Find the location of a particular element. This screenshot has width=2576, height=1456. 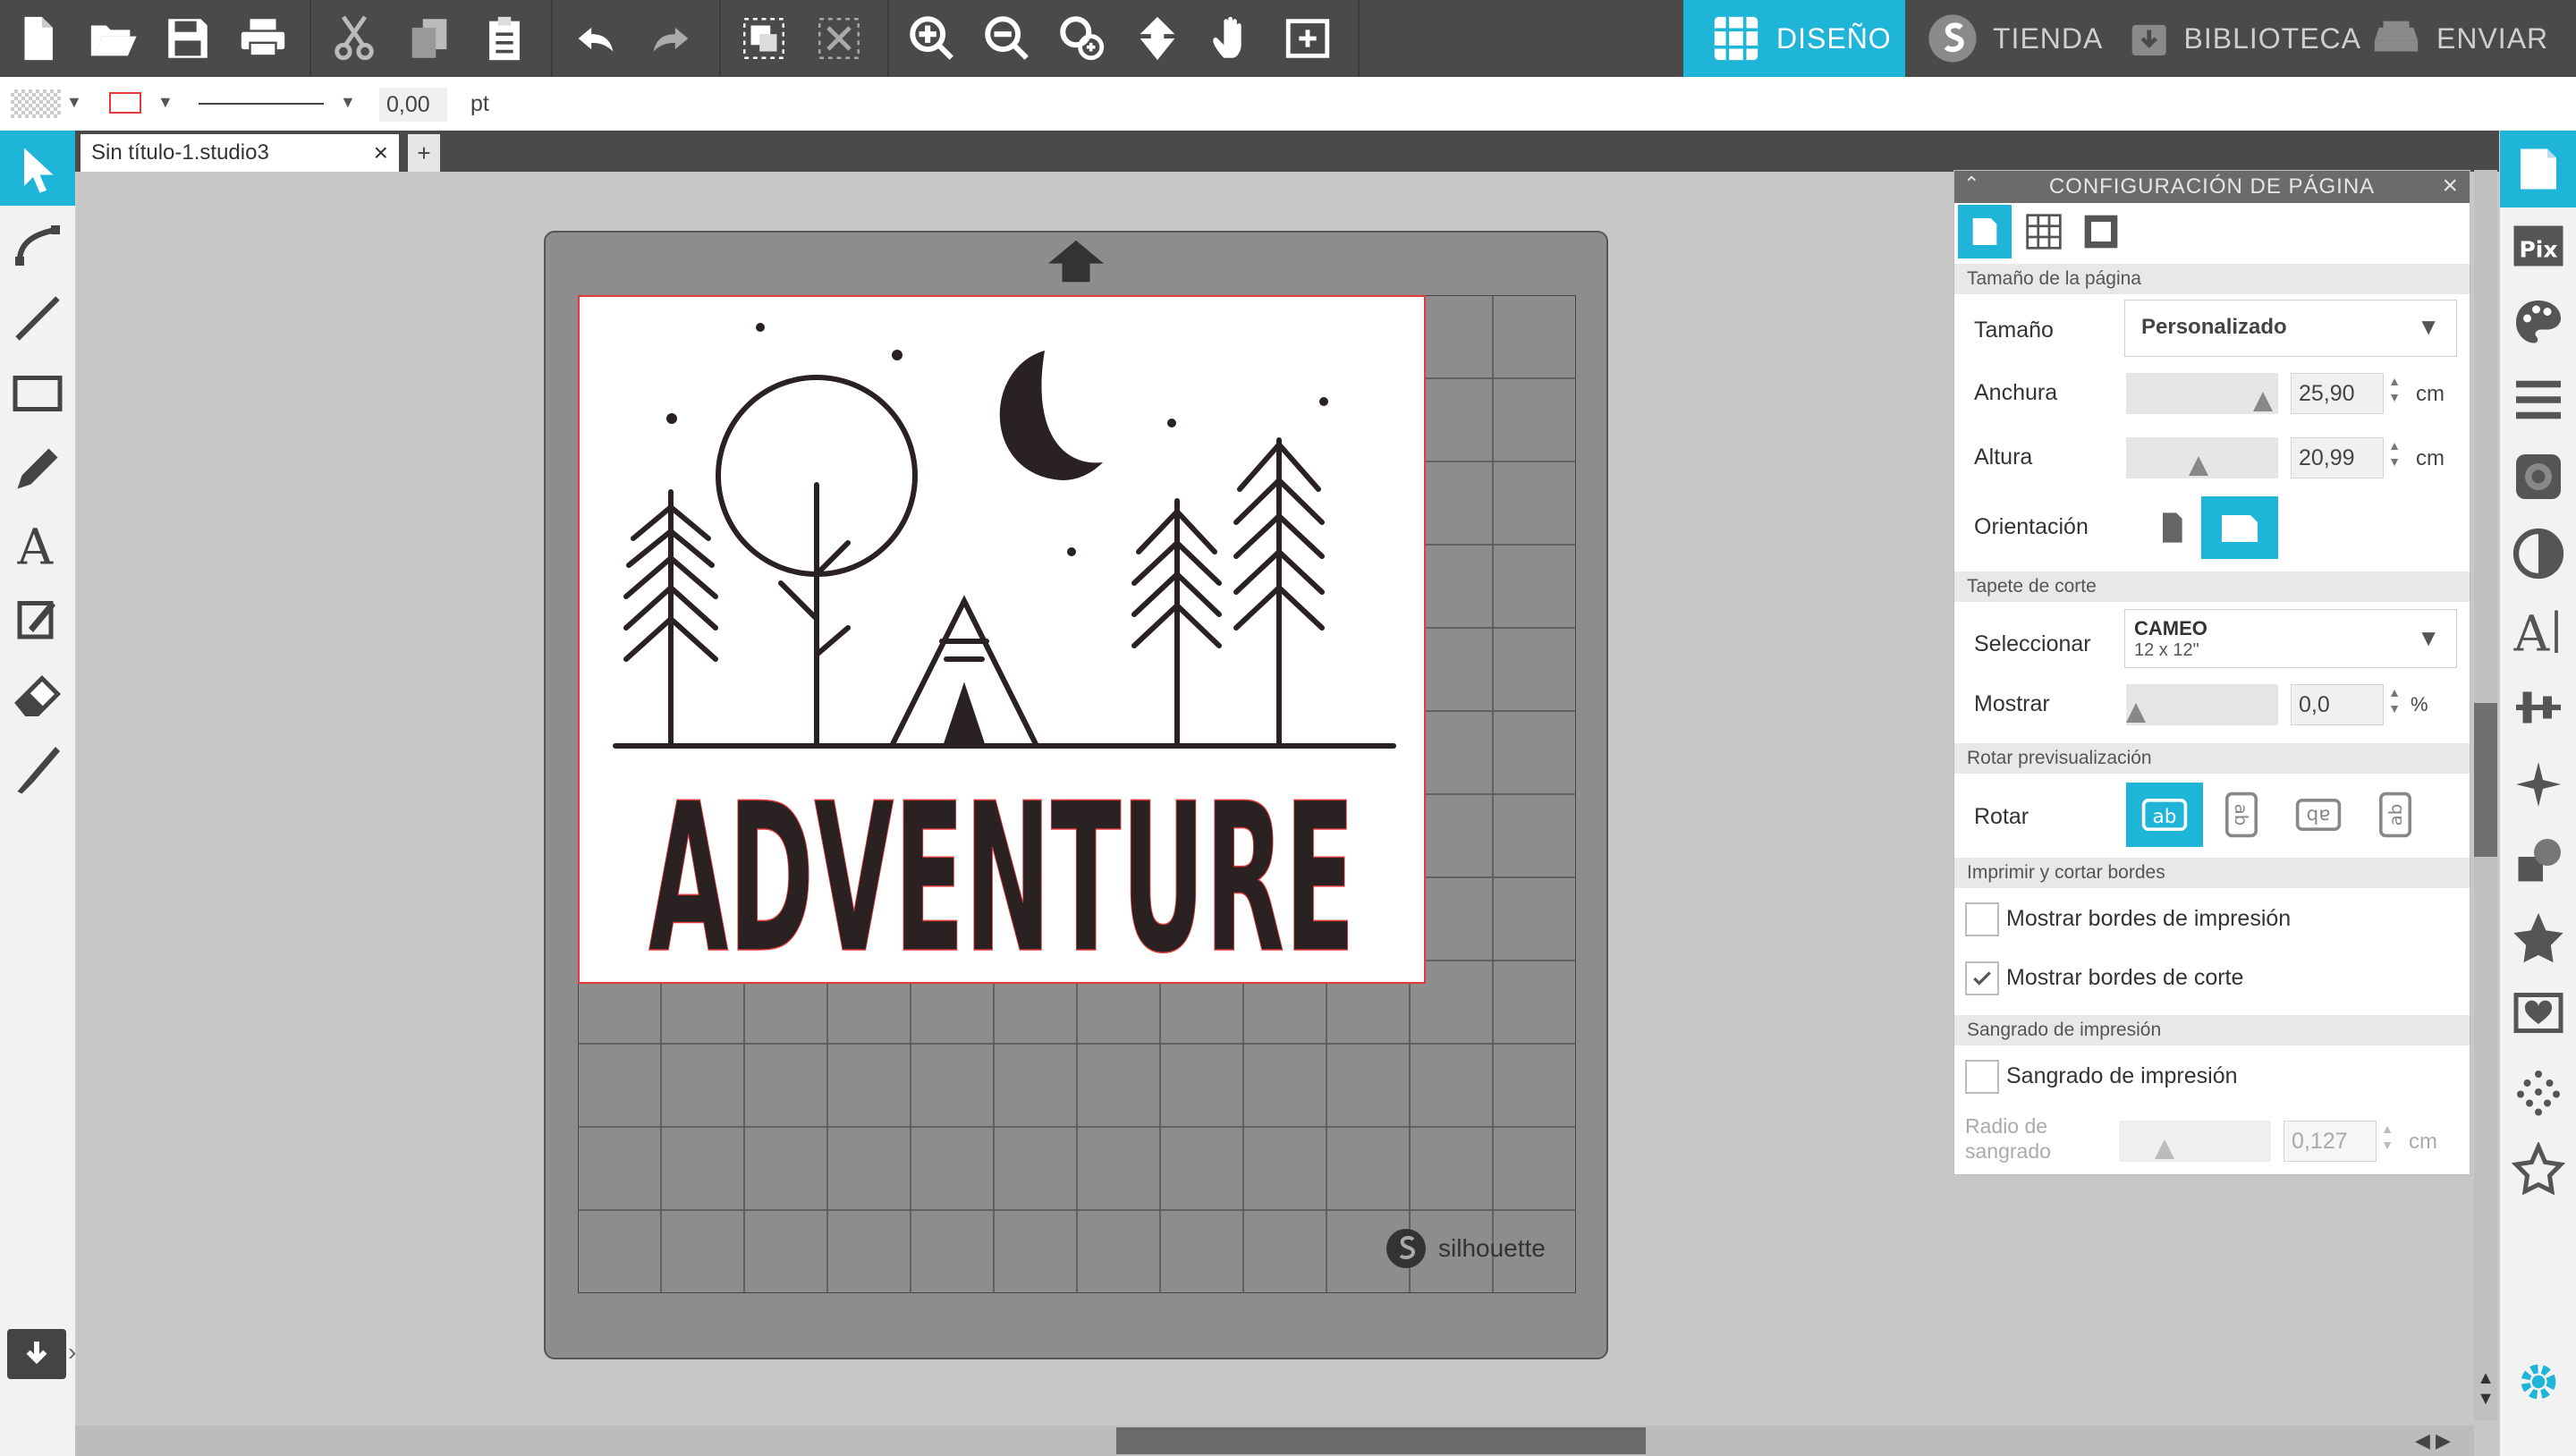

sketch-tool-icon is located at coordinates (37, 618).